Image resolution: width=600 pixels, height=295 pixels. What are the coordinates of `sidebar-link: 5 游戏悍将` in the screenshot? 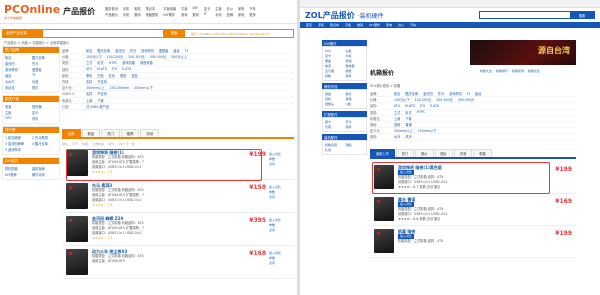 It's located at (17, 149).